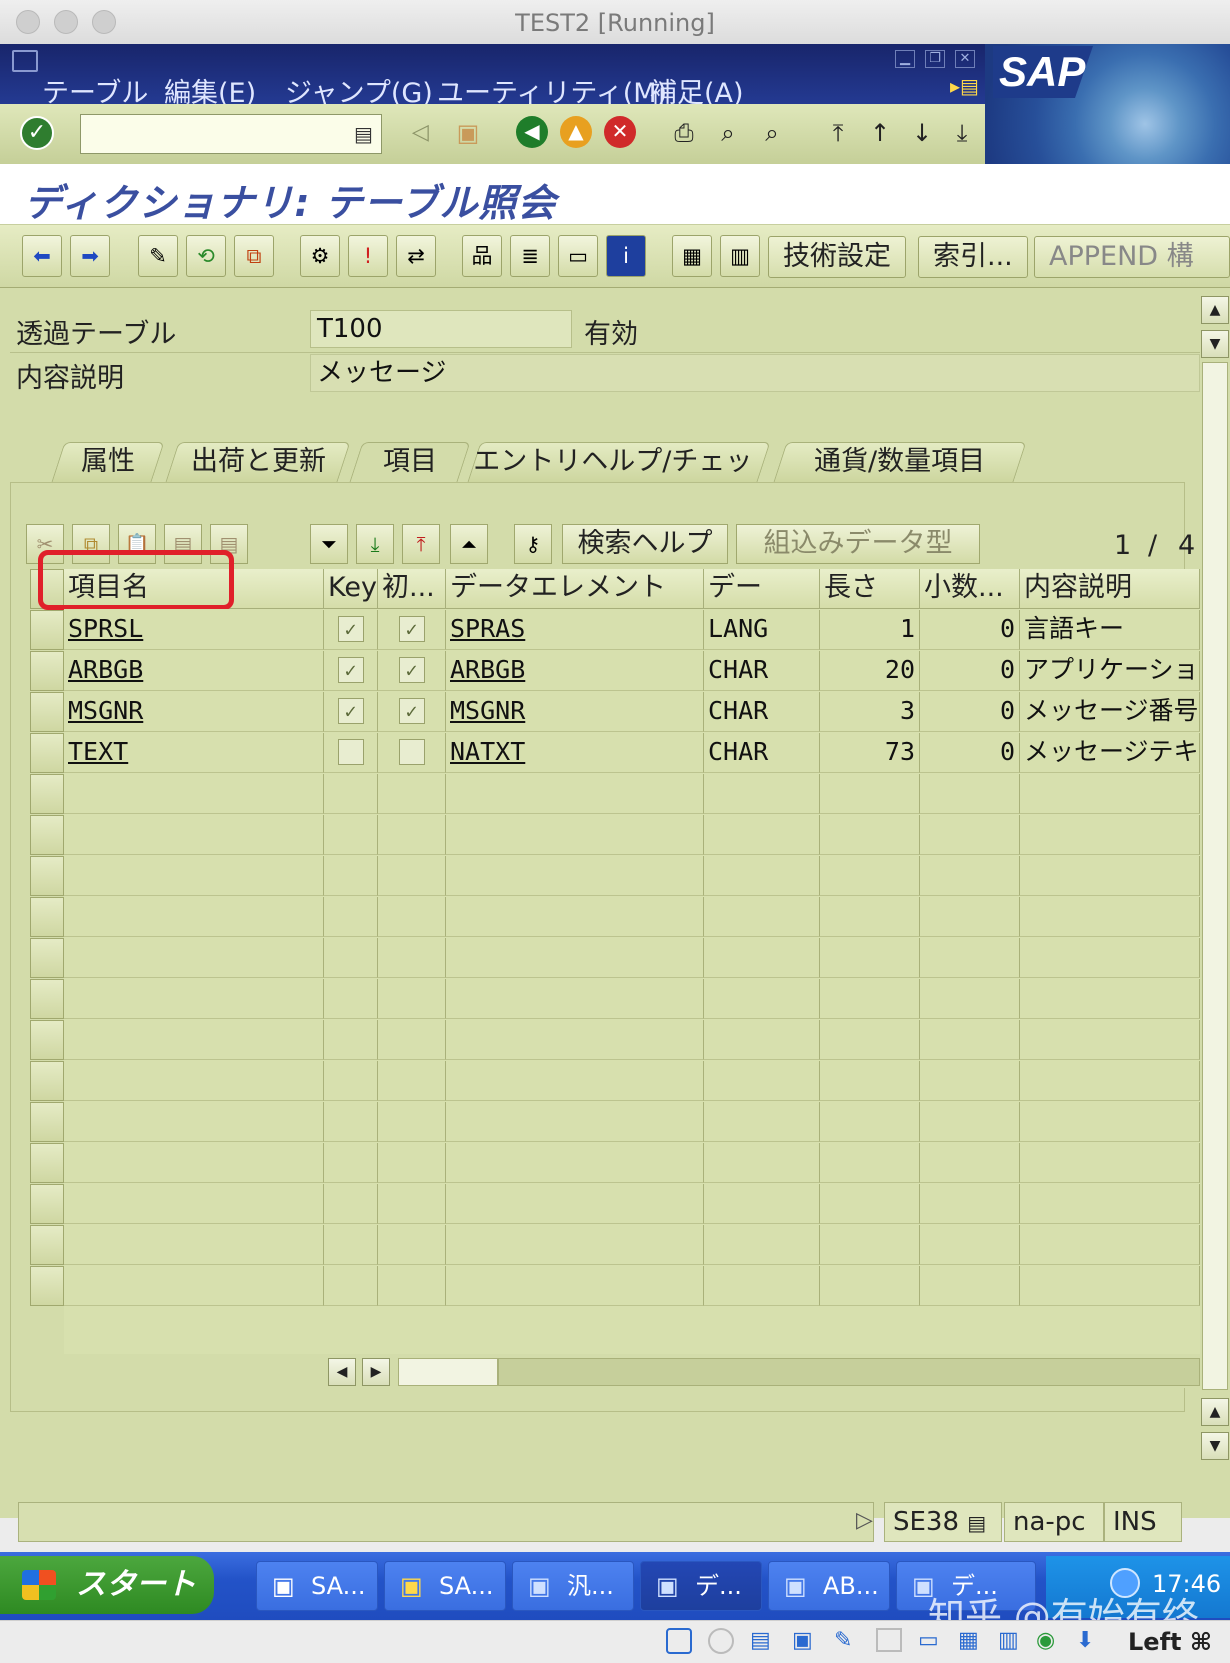  Describe the element at coordinates (870, 589) in the screenshot. I see `column-header-length: 長さ` at that location.